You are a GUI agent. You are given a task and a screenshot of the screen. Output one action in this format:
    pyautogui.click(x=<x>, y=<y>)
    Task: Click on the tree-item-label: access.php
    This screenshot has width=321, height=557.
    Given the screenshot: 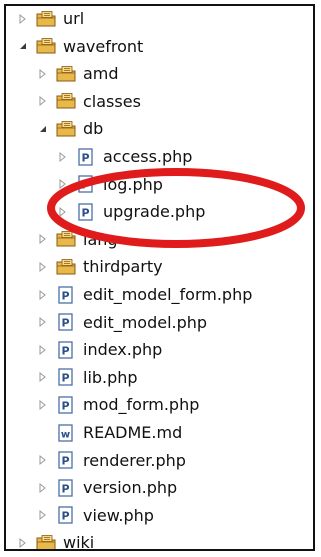 What is the action you would take?
    pyautogui.click(x=148, y=156)
    